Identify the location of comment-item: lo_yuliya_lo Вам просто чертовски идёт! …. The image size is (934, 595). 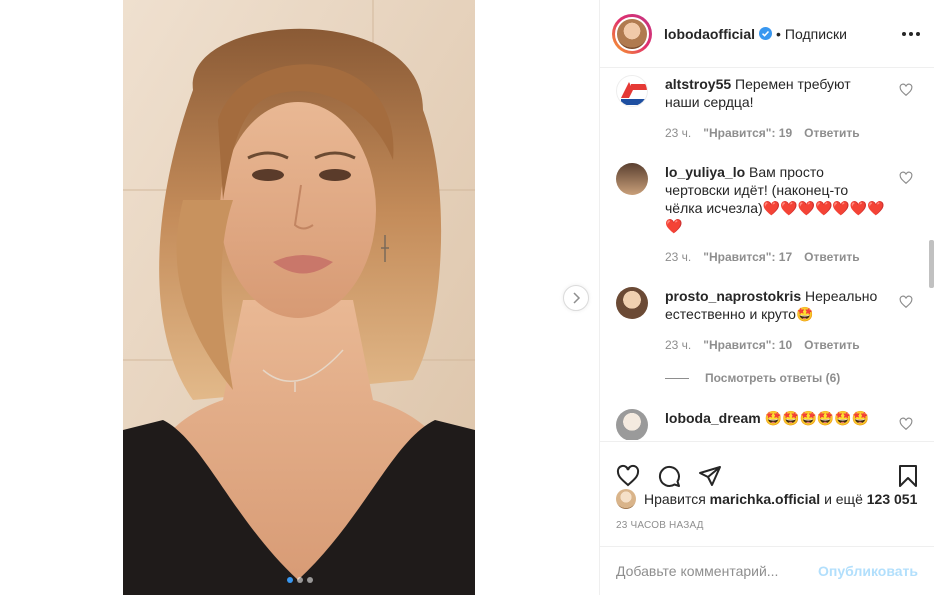
(768, 218).